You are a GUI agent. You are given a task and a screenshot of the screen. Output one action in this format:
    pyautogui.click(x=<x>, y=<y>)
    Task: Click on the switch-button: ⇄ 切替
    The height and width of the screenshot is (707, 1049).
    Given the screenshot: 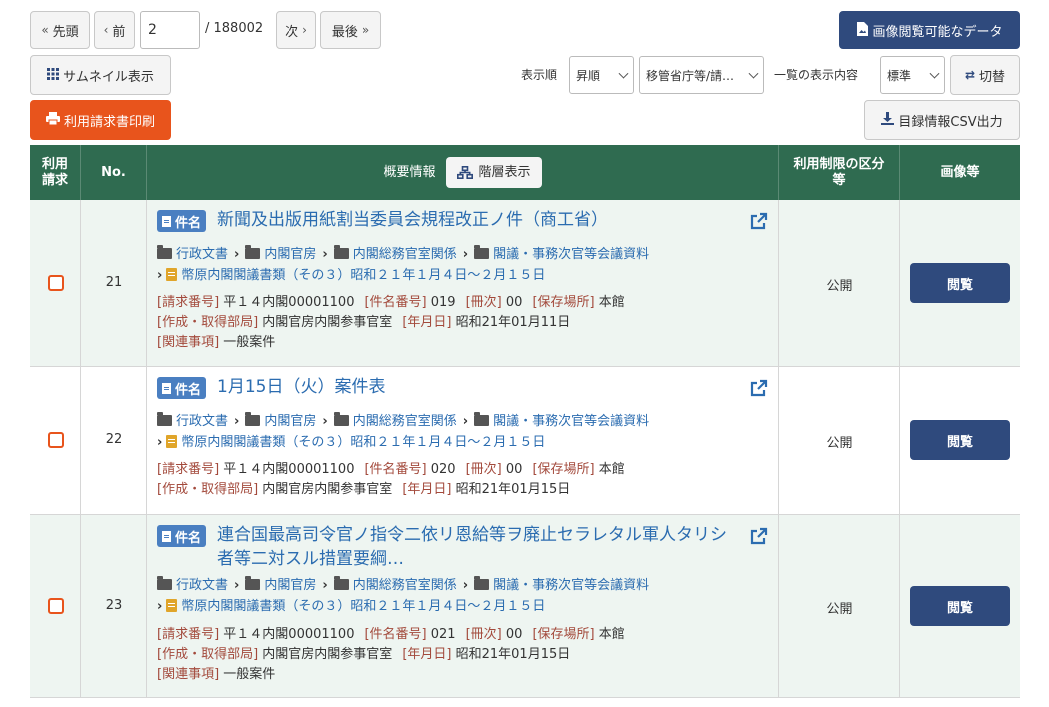 What is the action you would take?
    pyautogui.click(x=985, y=75)
    